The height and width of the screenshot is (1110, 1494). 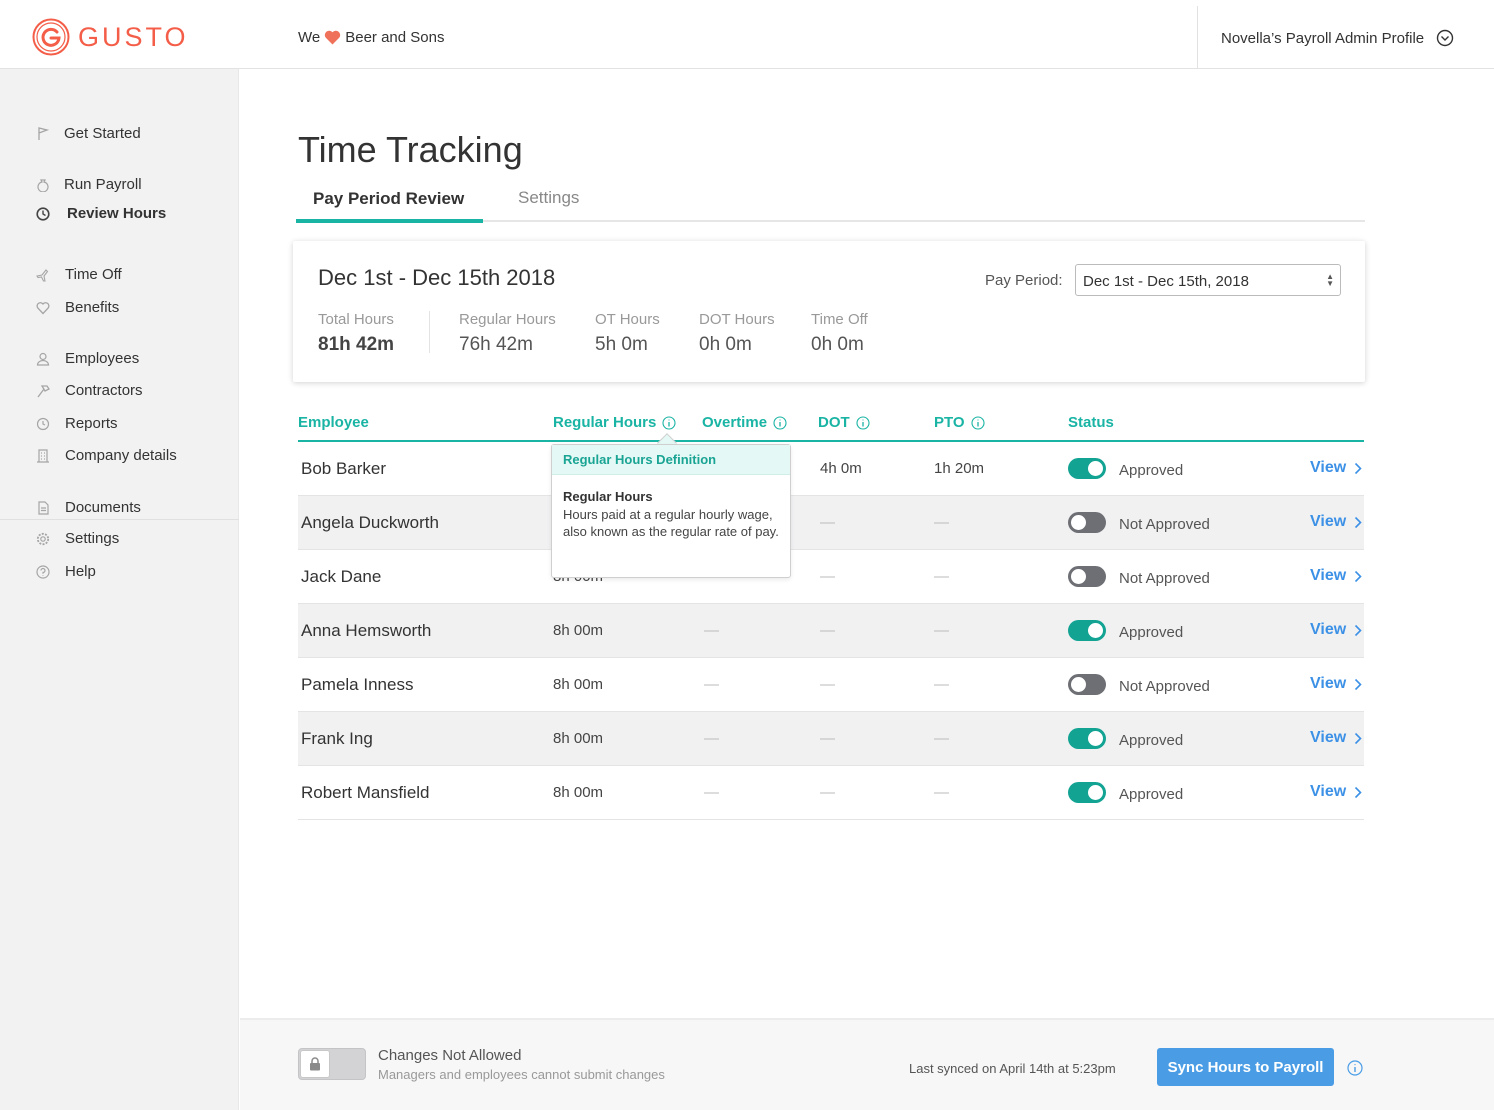 What do you see at coordinates (43, 391) in the screenshot?
I see `hammer-icon` at bounding box center [43, 391].